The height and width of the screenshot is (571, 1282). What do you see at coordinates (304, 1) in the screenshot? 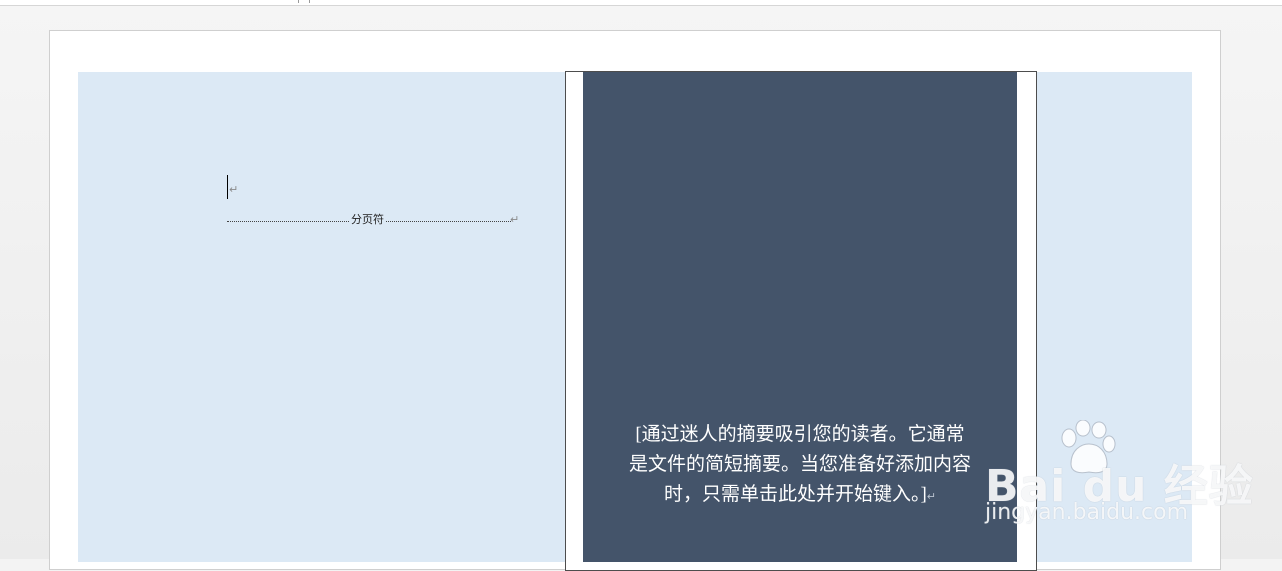
I see `ruler-indent-marker` at bounding box center [304, 1].